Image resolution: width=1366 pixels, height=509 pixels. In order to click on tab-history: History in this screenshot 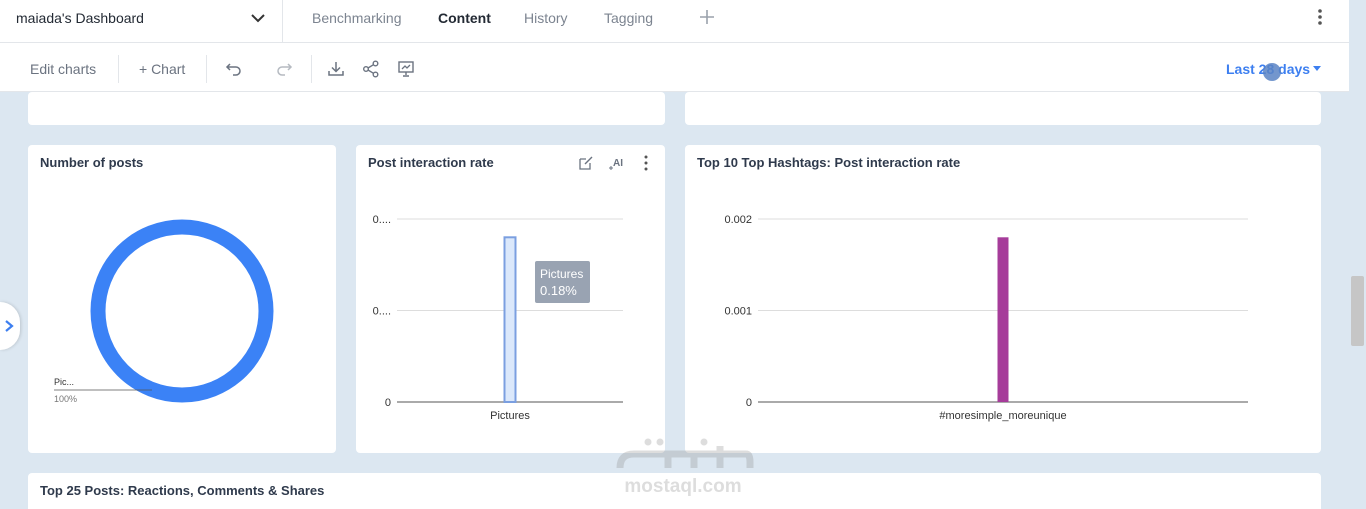, I will do `click(546, 18)`.